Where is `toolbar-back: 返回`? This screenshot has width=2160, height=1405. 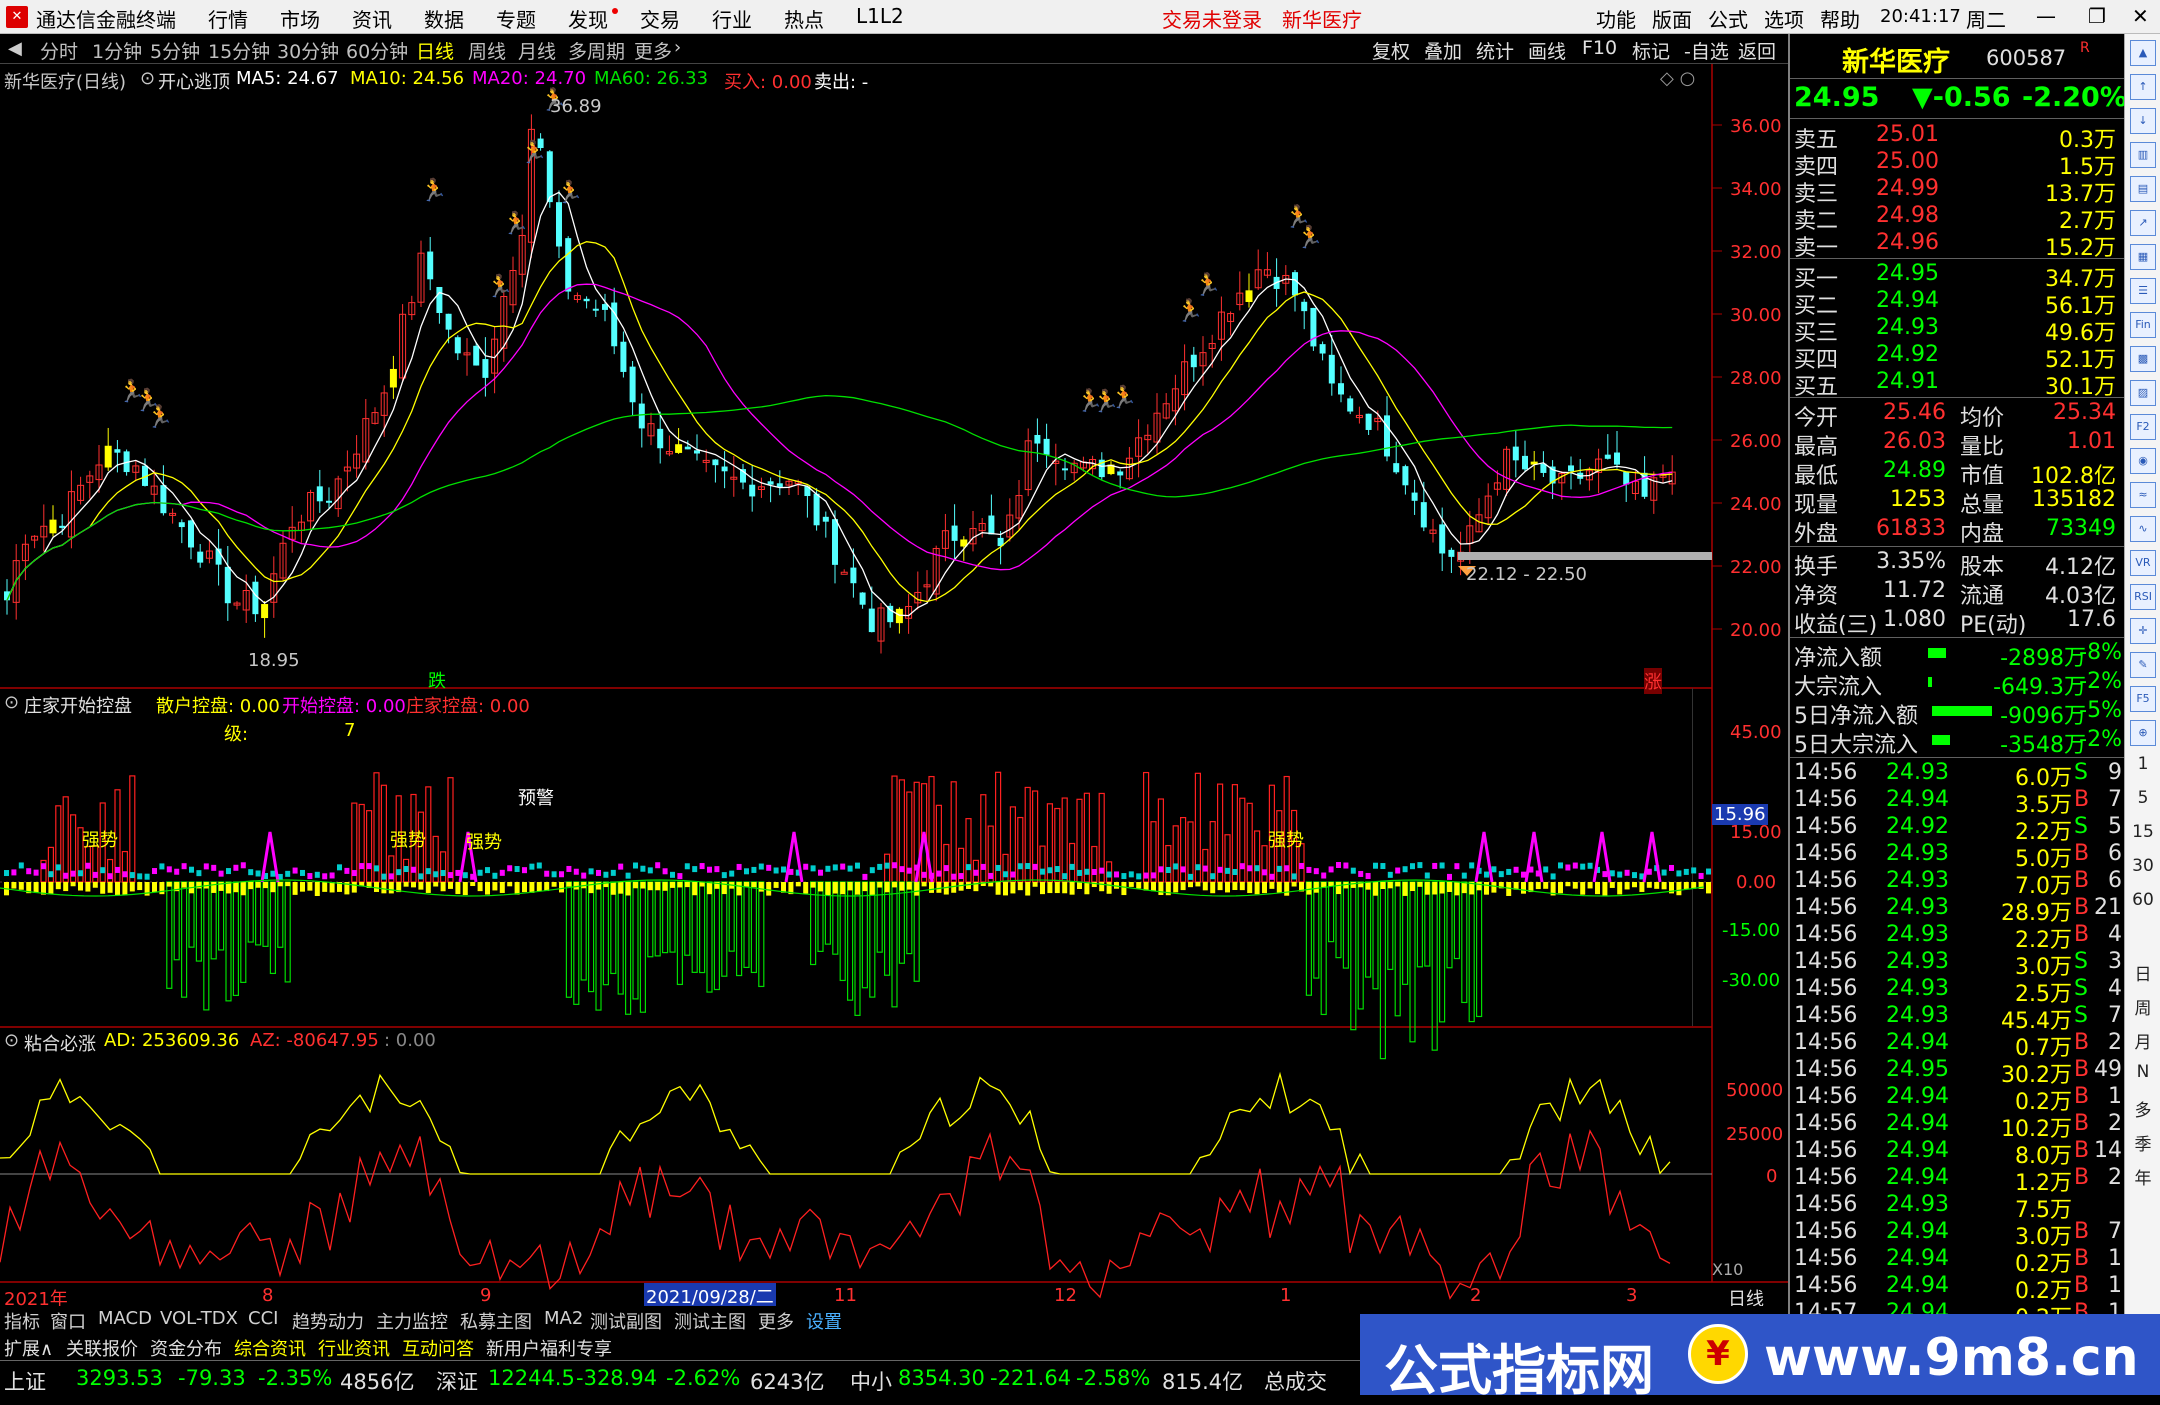 toolbar-back: 返回 is located at coordinates (1757, 50).